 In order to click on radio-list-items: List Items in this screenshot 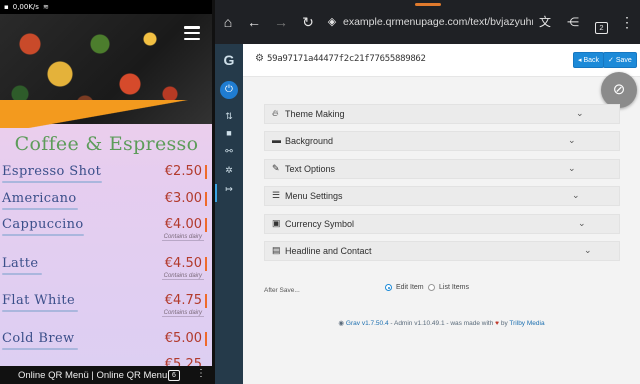, I will do `click(448, 287)`.